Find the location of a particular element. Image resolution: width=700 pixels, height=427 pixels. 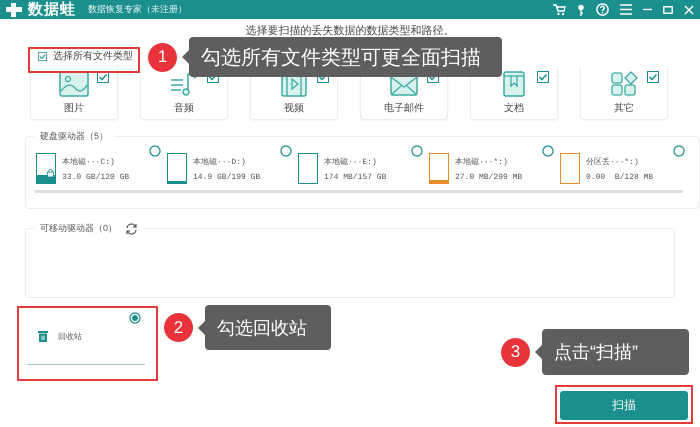

drive-name: 本地磁···C:) is located at coordinates (89, 161).